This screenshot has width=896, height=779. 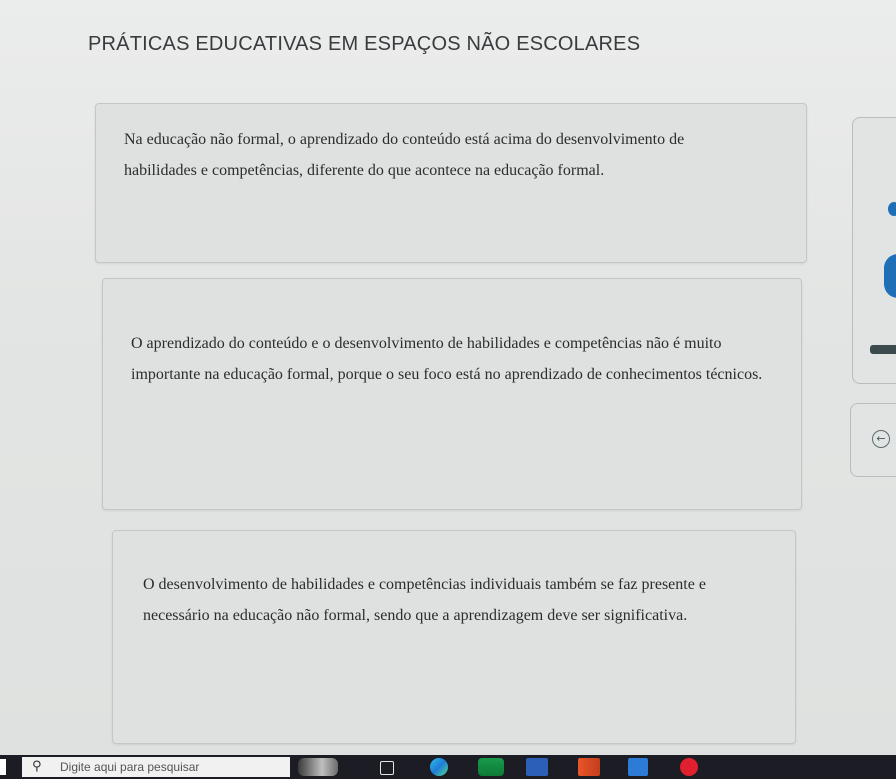 I want to click on word-icon, so click(x=537, y=767).